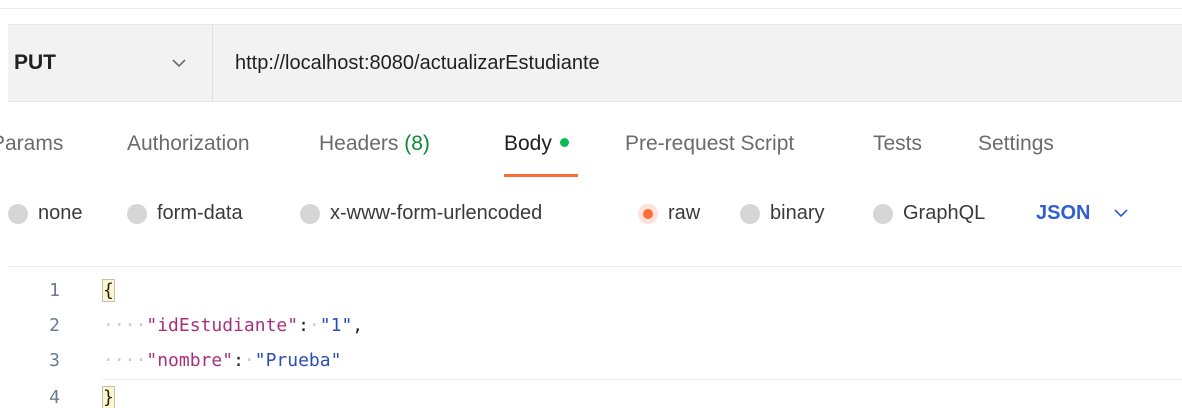 This screenshot has width=1182, height=408. What do you see at coordinates (417, 143) in the screenshot?
I see `headers-count-badge: (8)` at bounding box center [417, 143].